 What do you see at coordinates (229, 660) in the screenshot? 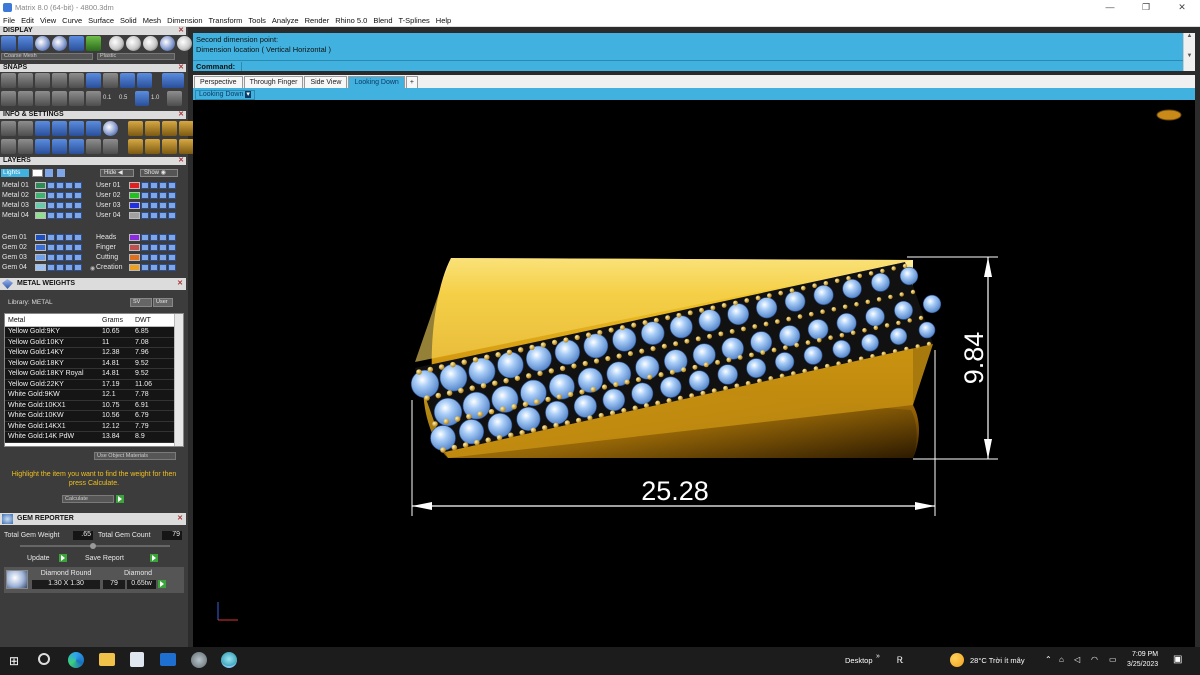
I see `rhino-taskbar-icon` at bounding box center [229, 660].